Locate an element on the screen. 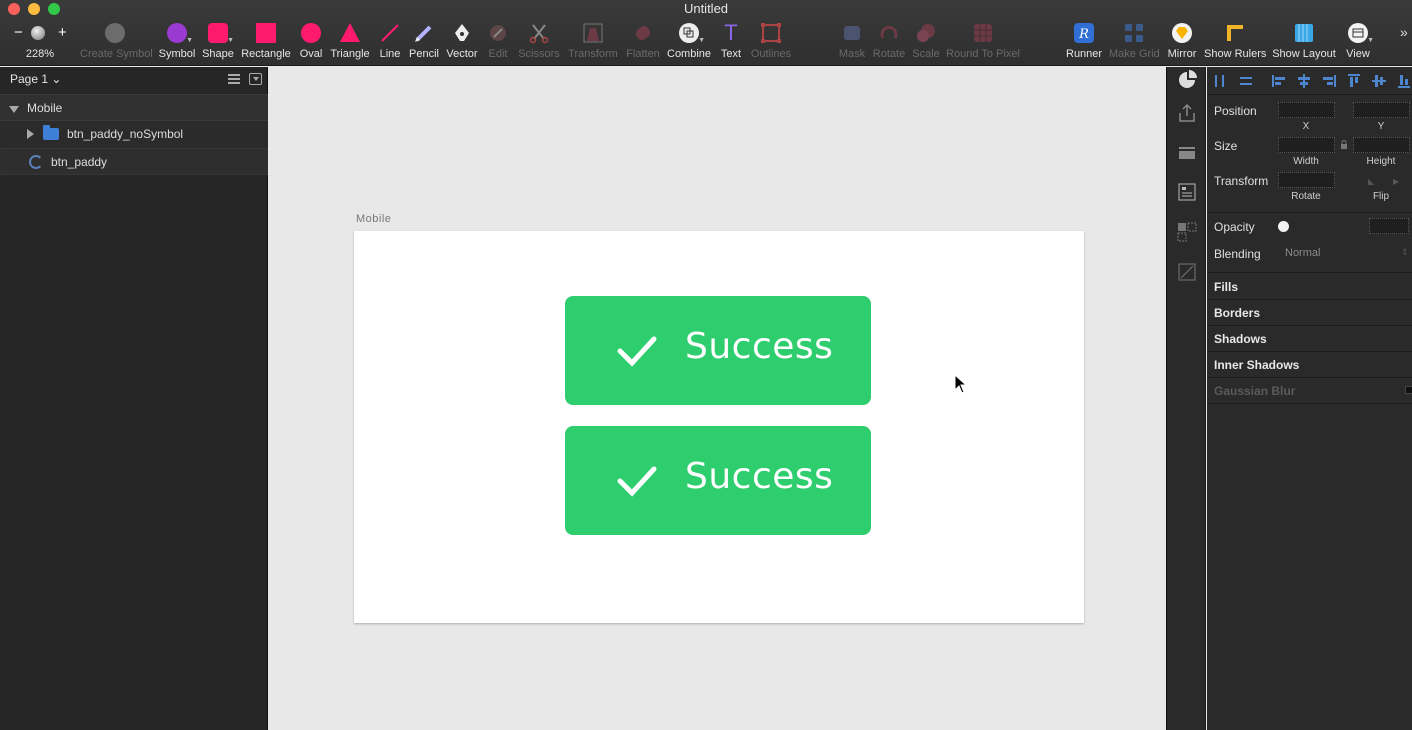 This screenshot has height=730, width=1412. collapse-pages-icon is located at coordinates (255, 79).